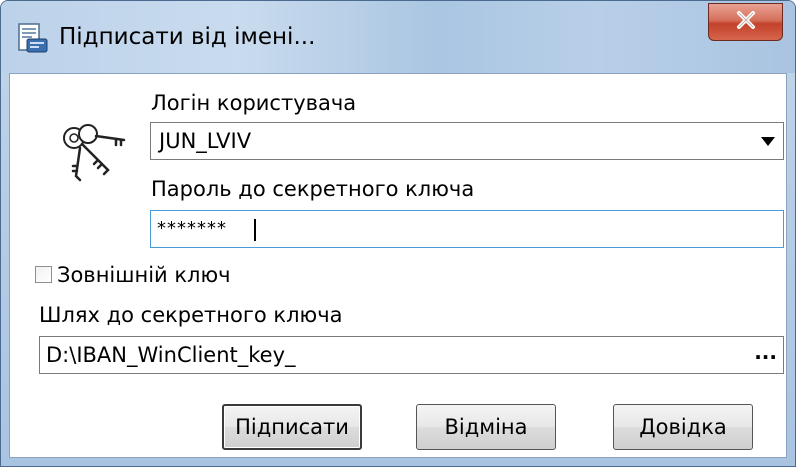  I want to click on chevron-down-icon, so click(768, 141).